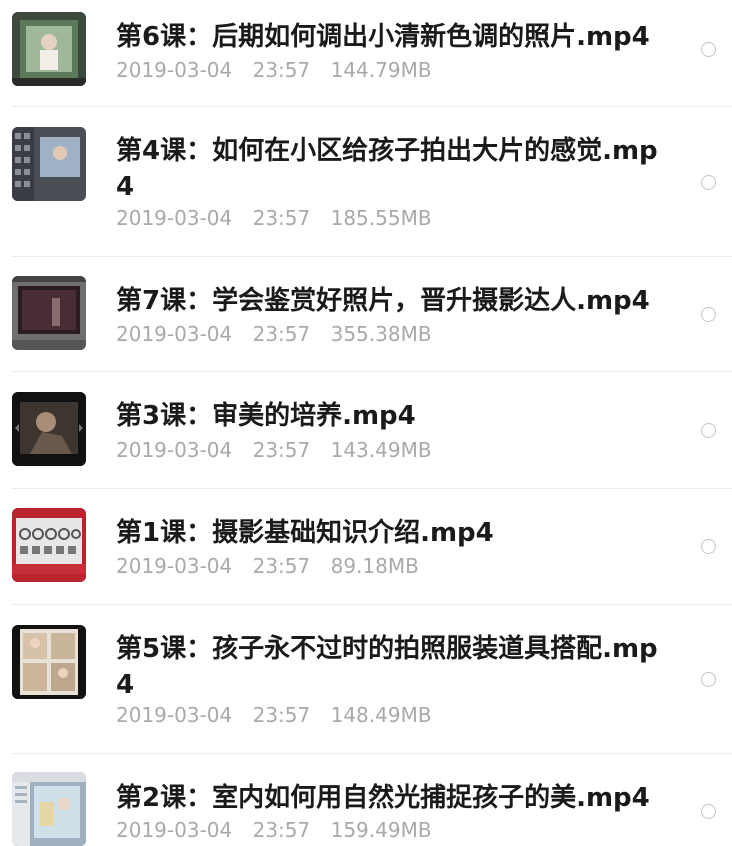  I want to click on file-title: 第2课：室内如何用自然光捕捉孩子的美.mp4, so click(383, 798).